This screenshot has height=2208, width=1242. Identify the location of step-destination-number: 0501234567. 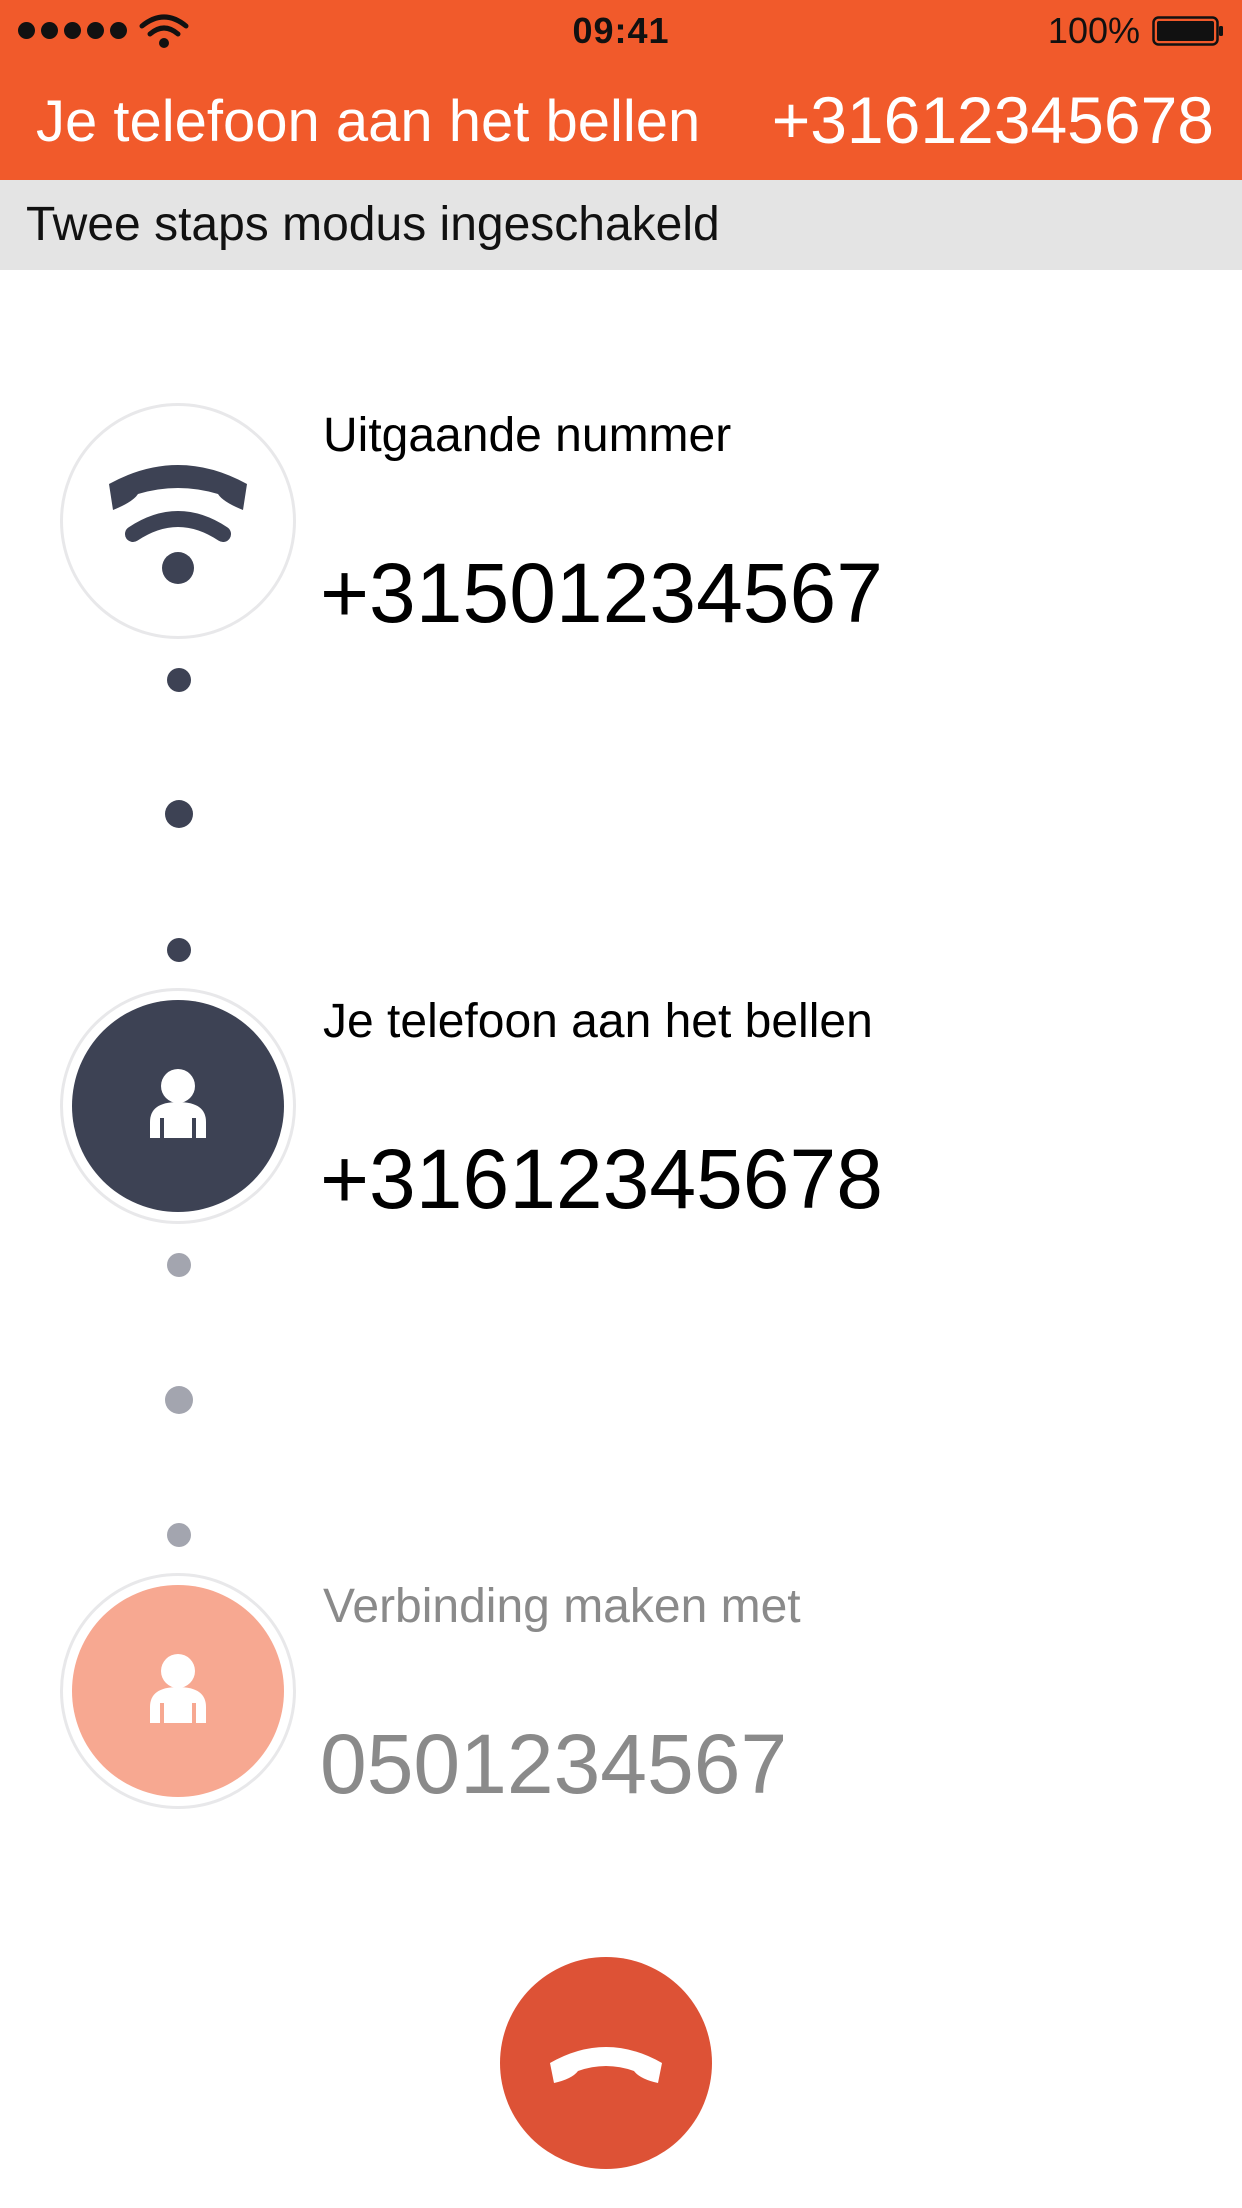
(554, 1764).